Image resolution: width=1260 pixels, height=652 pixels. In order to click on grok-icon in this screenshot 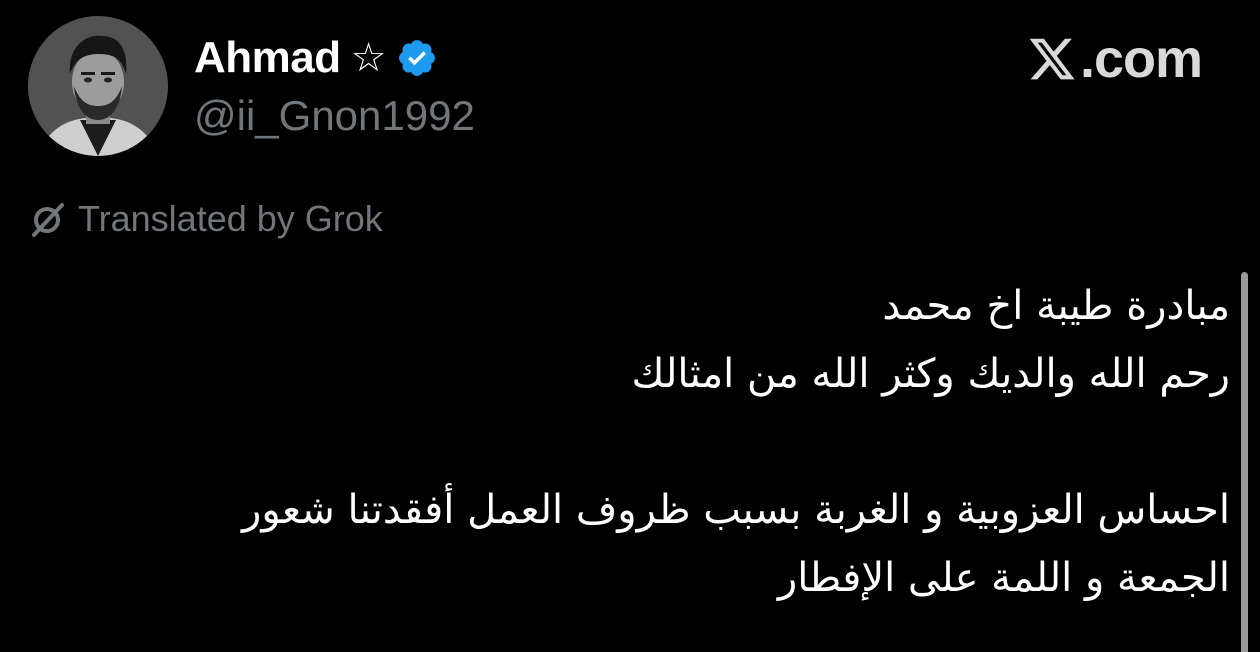, I will do `click(48, 220)`.